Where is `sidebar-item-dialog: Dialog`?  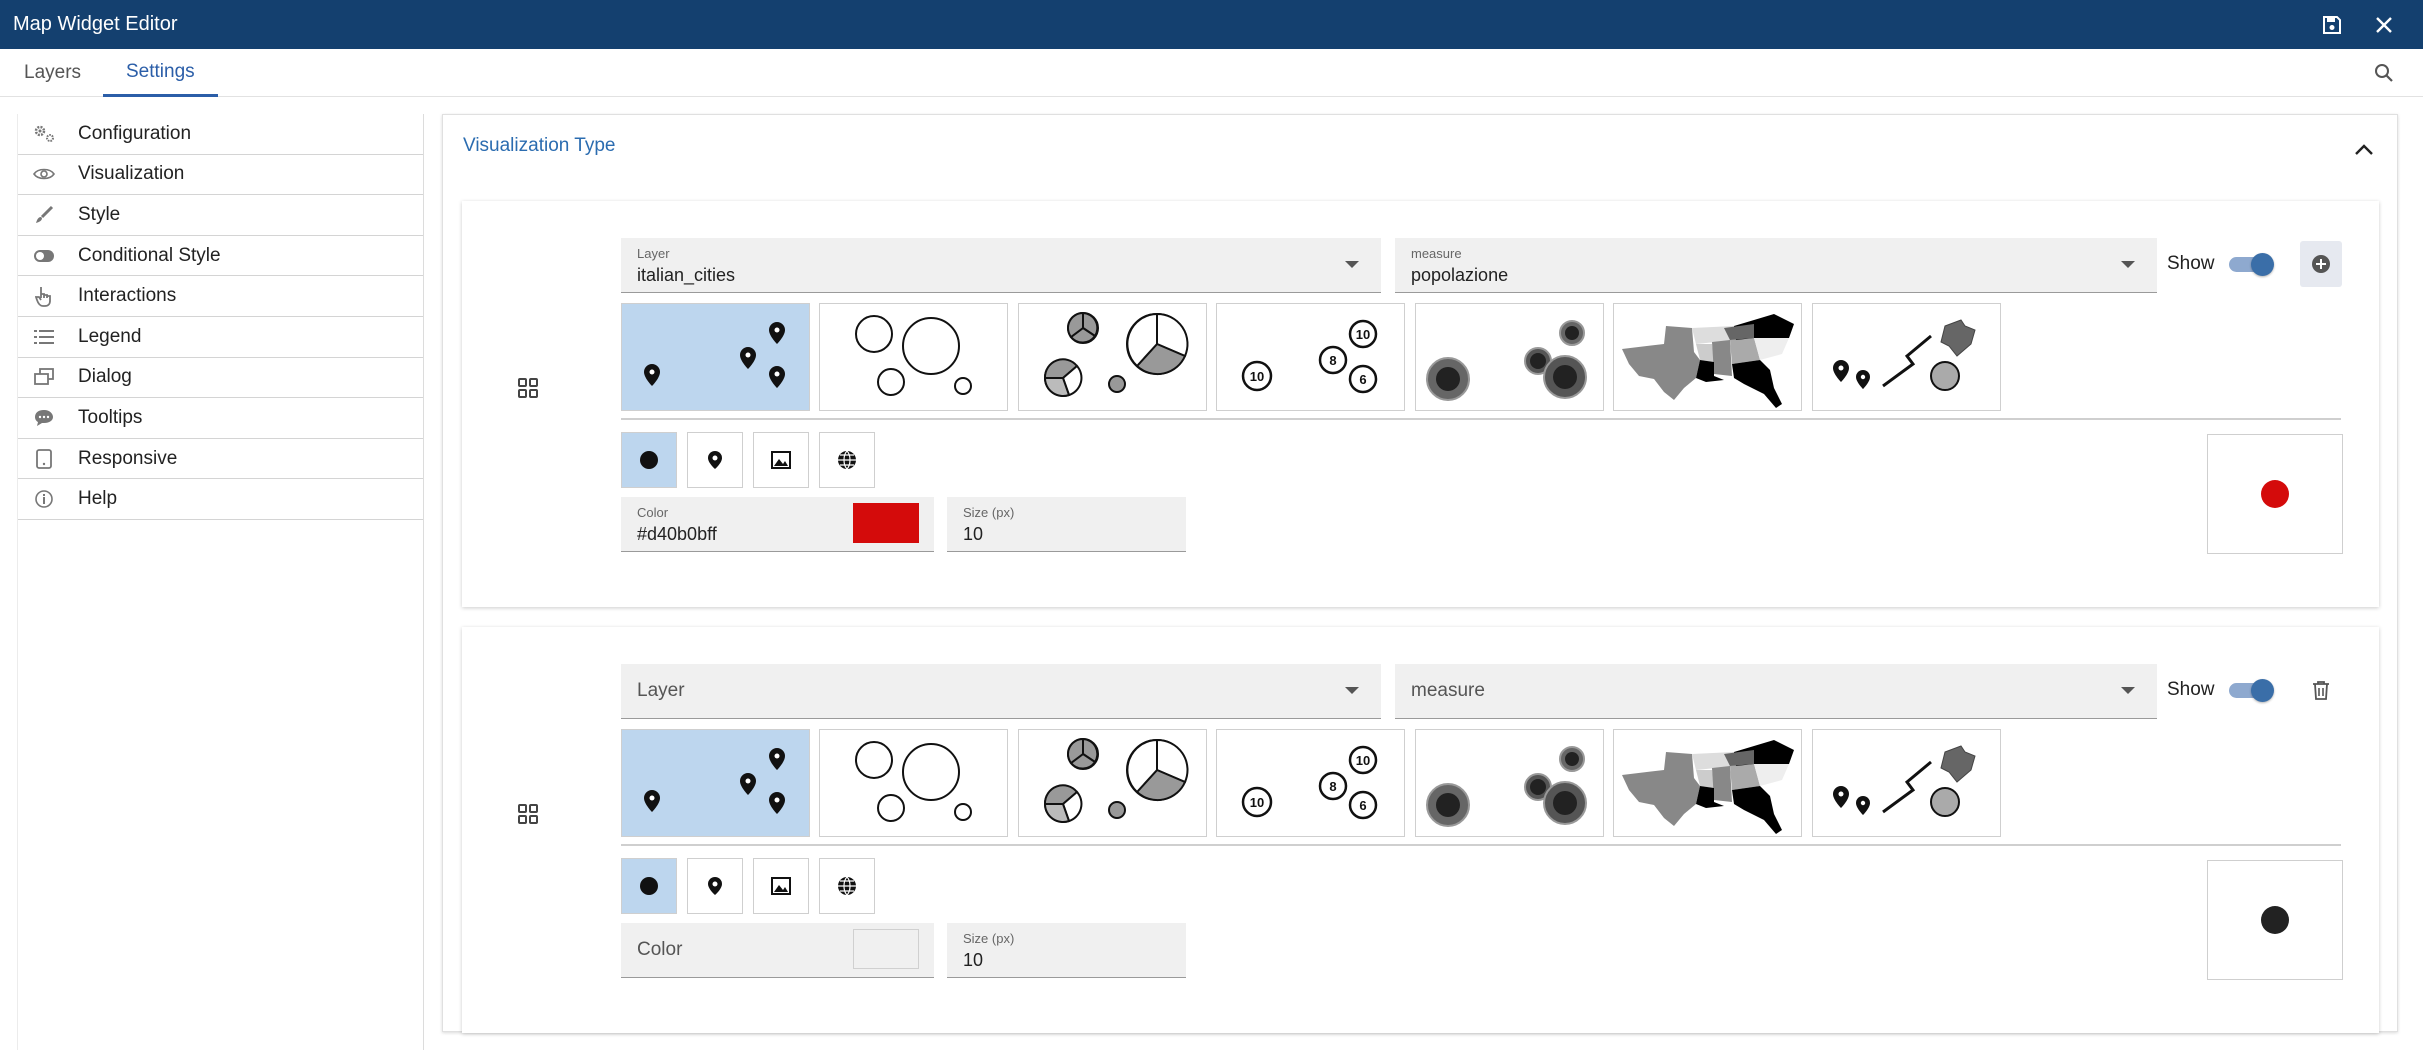 sidebar-item-dialog: Dialog is located at coordinates (220, 378).